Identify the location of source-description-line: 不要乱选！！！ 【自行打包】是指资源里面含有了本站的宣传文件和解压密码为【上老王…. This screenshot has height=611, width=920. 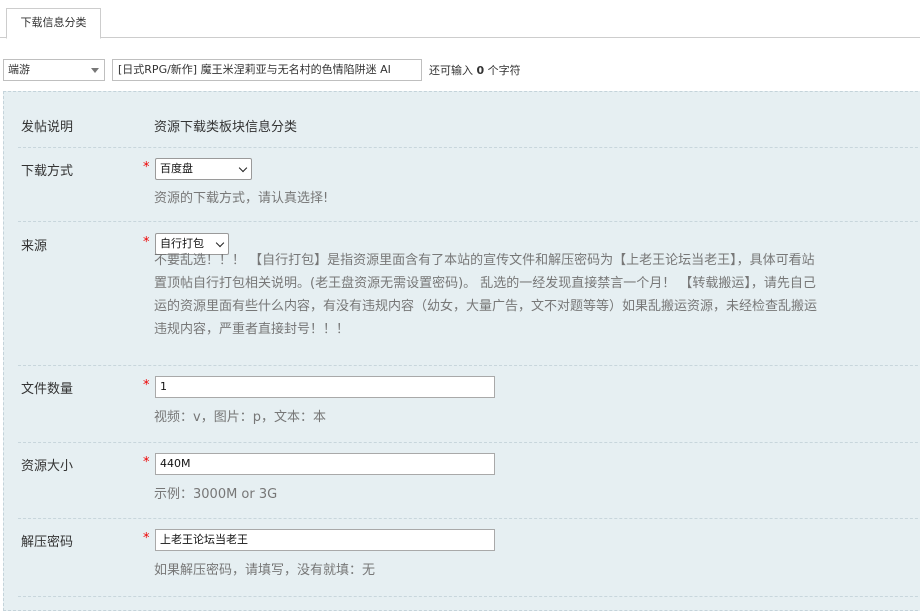
(484, 260).